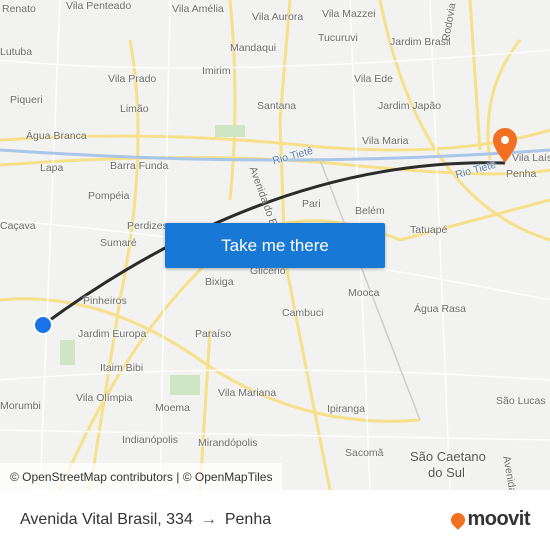 Image resolution: width=550 pixels, height=550 pixels. What do you see at coordinates (198, 9) in the screenshot?
I see `place-label: Vila Amélia` at bounding box center [198, 9].